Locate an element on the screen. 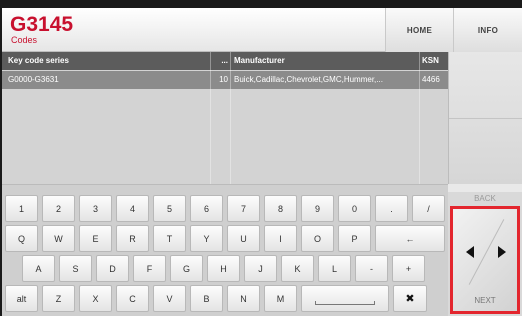 The width and height of the screenshot is (522, 316). nav-highlight-box: NEXT is located at coordinates (485, 260).